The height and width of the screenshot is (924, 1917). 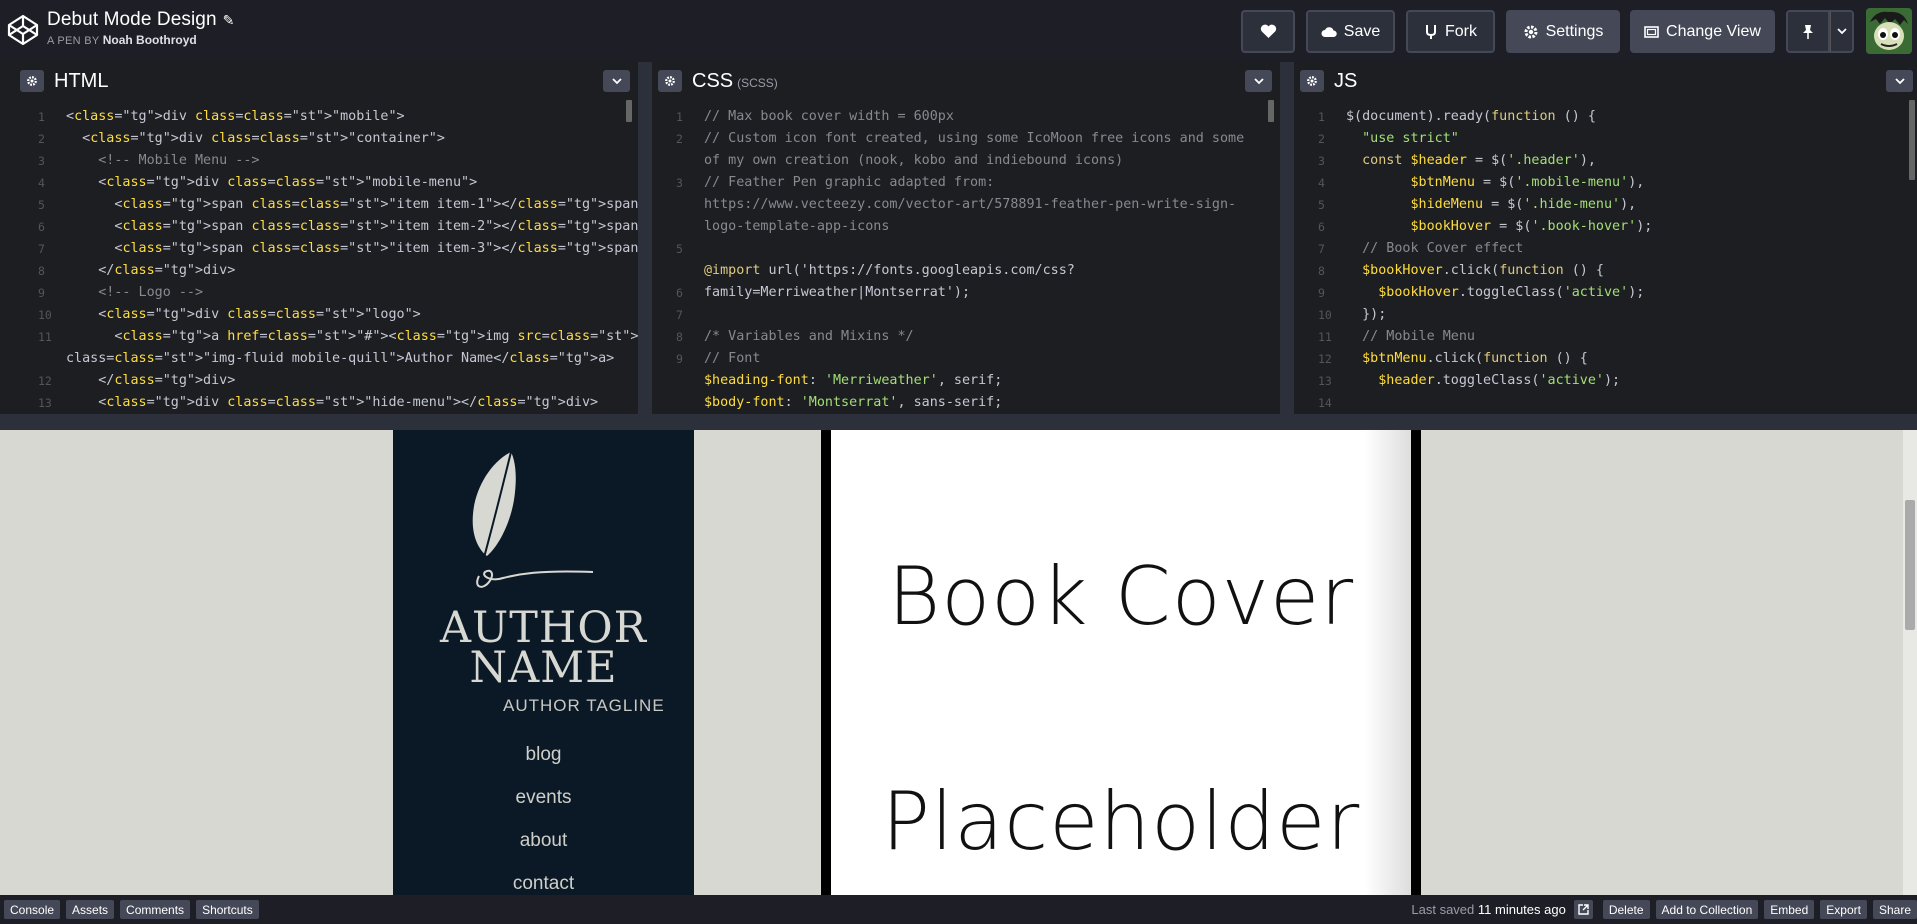 What do you see at coordinates (1624, 227) in the screenshot?
I see `code-line: $bookHover = $('.book-hover');` at bounding box center [1624, 227].